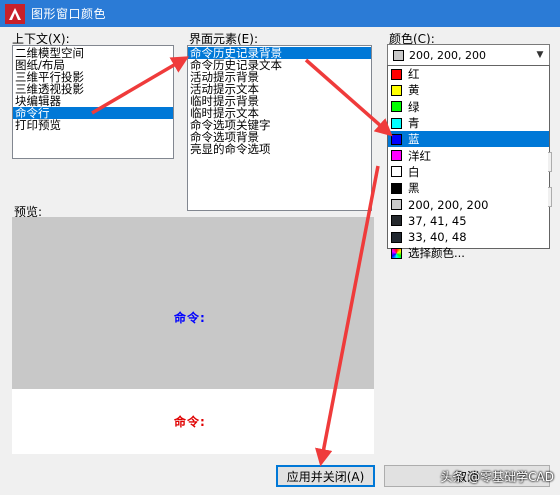  Describe the element at coordinates (468, 155) in the screenshot. I see `color-option: 洋红` at that location.